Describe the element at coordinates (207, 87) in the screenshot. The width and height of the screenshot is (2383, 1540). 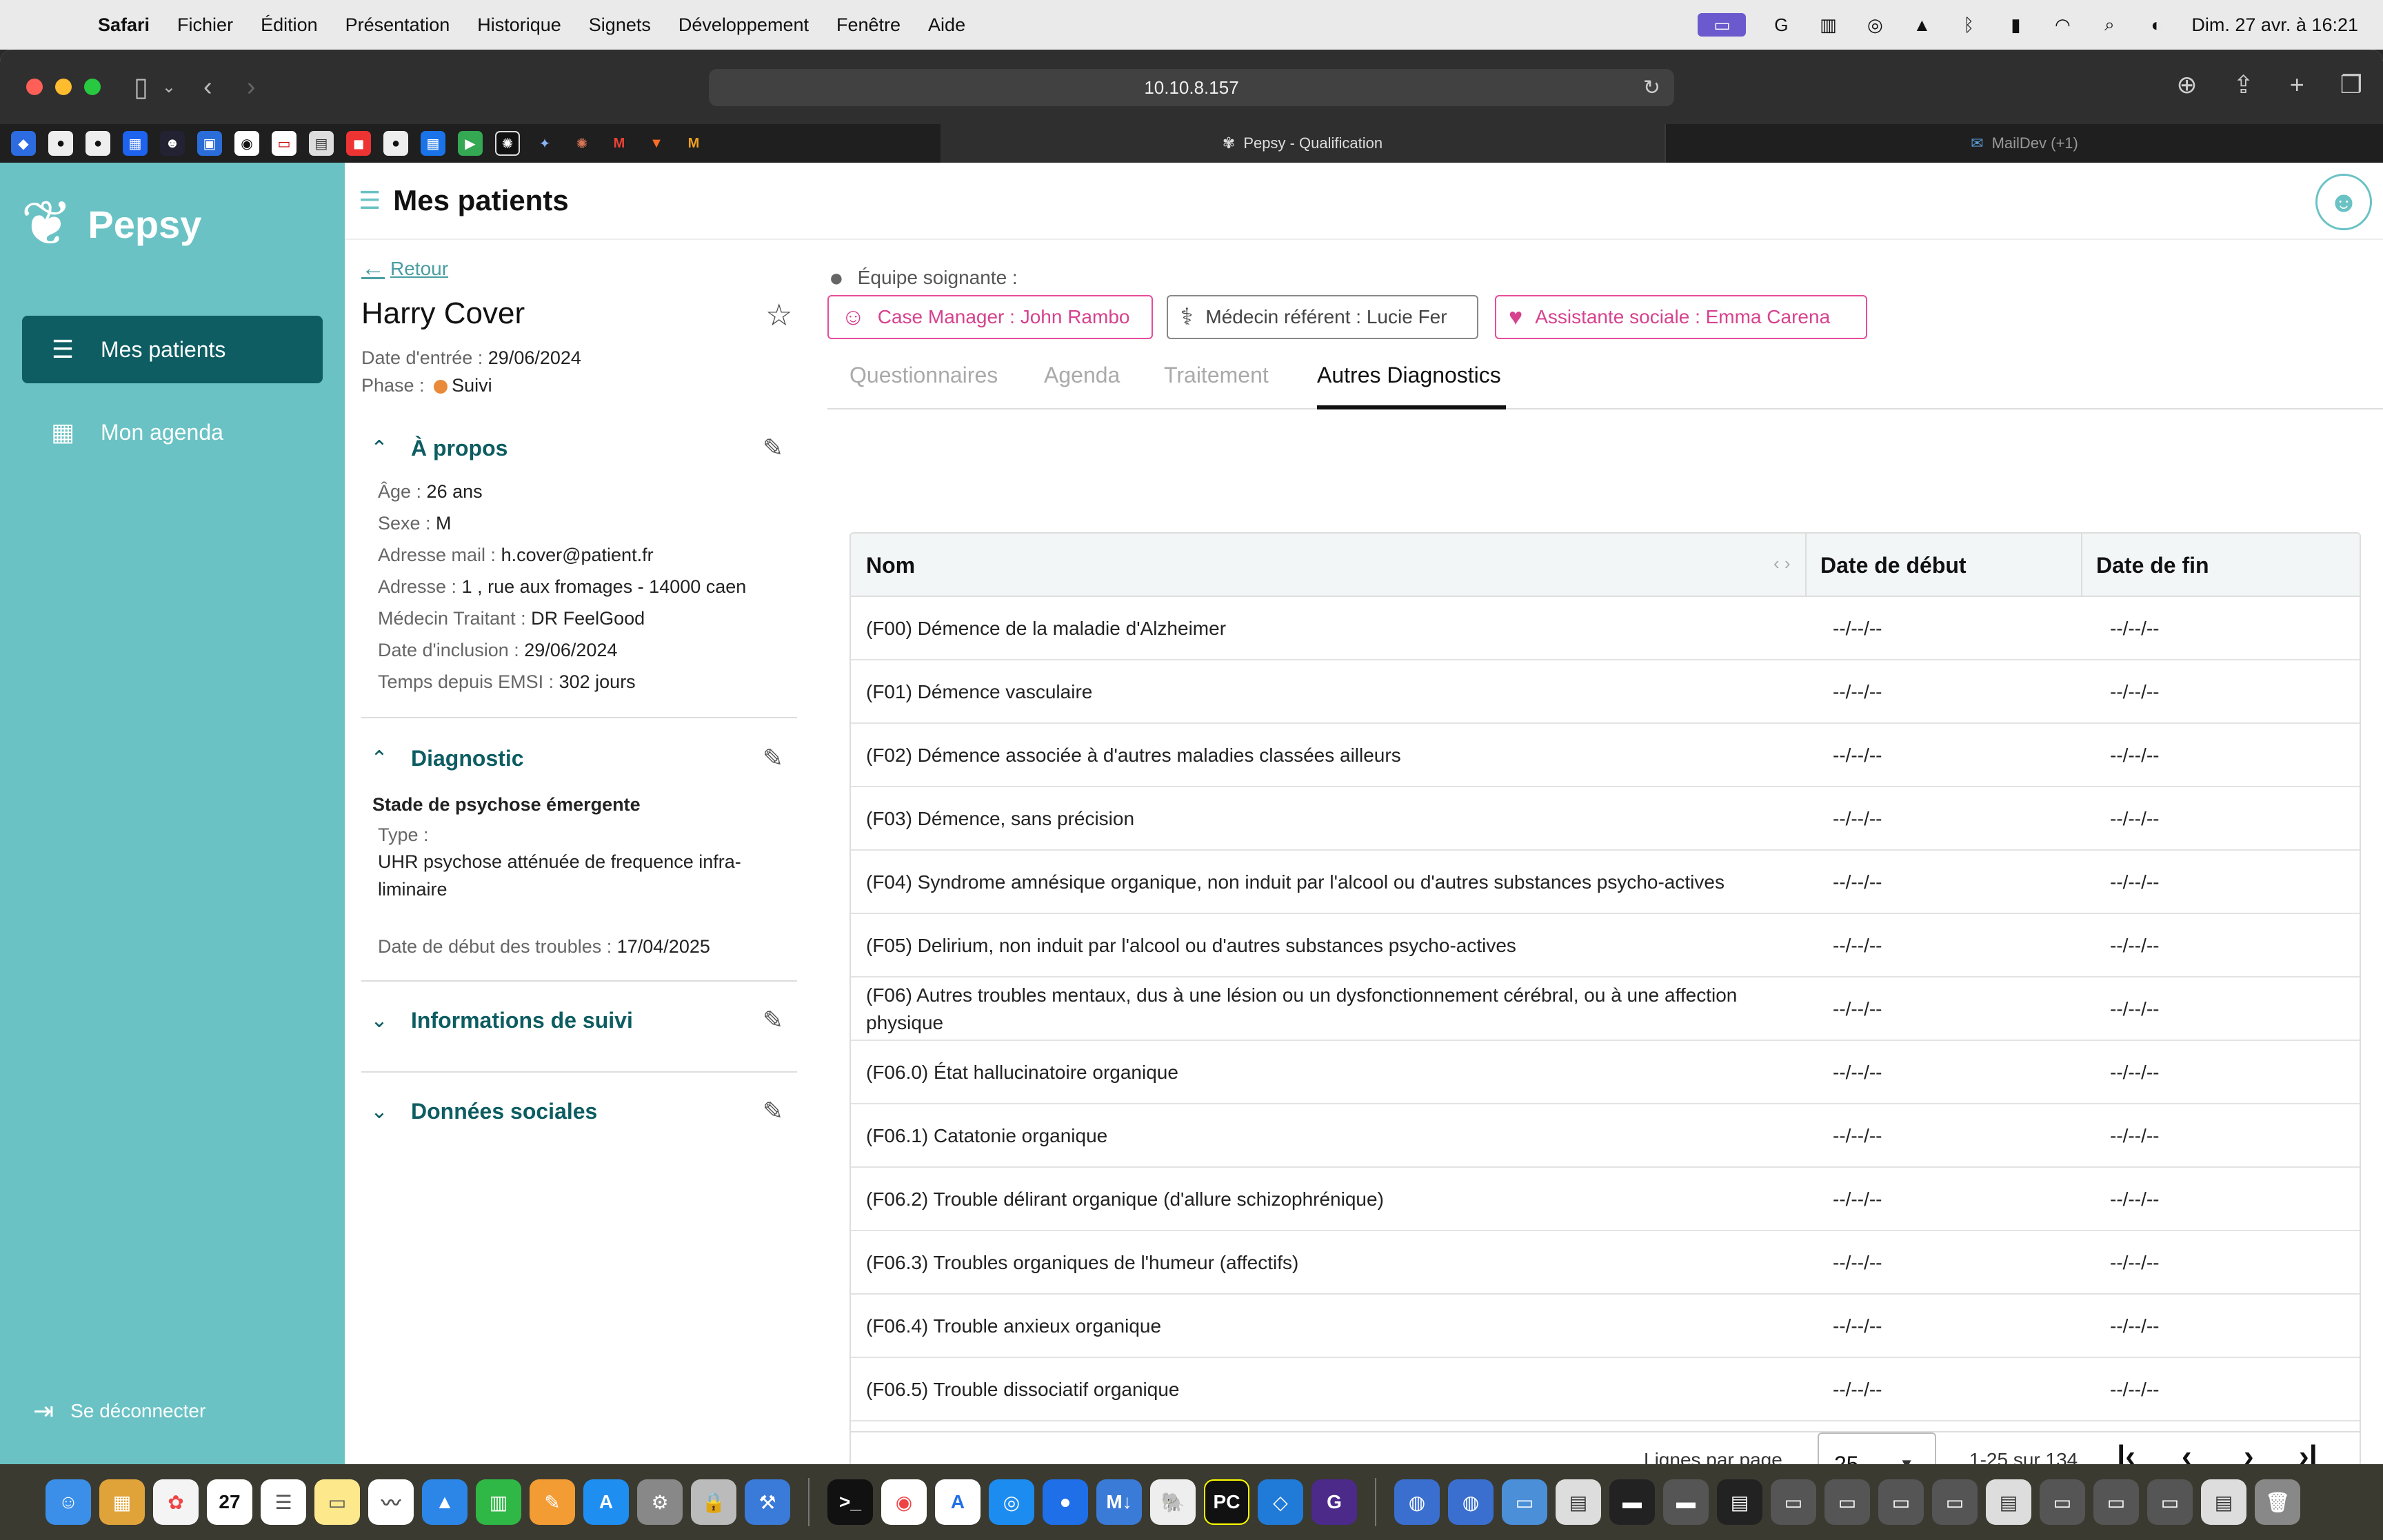
I see `back-icon: ‹` at that location.